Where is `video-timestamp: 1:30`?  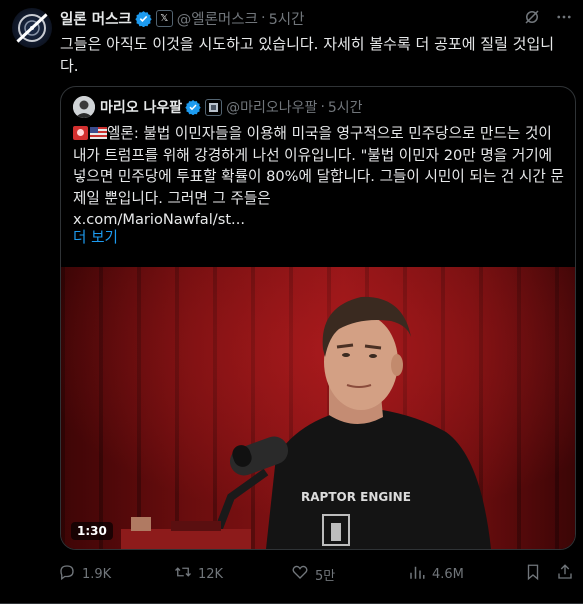 video-timestamp: 1:30 is located at coordinates (92, 531).